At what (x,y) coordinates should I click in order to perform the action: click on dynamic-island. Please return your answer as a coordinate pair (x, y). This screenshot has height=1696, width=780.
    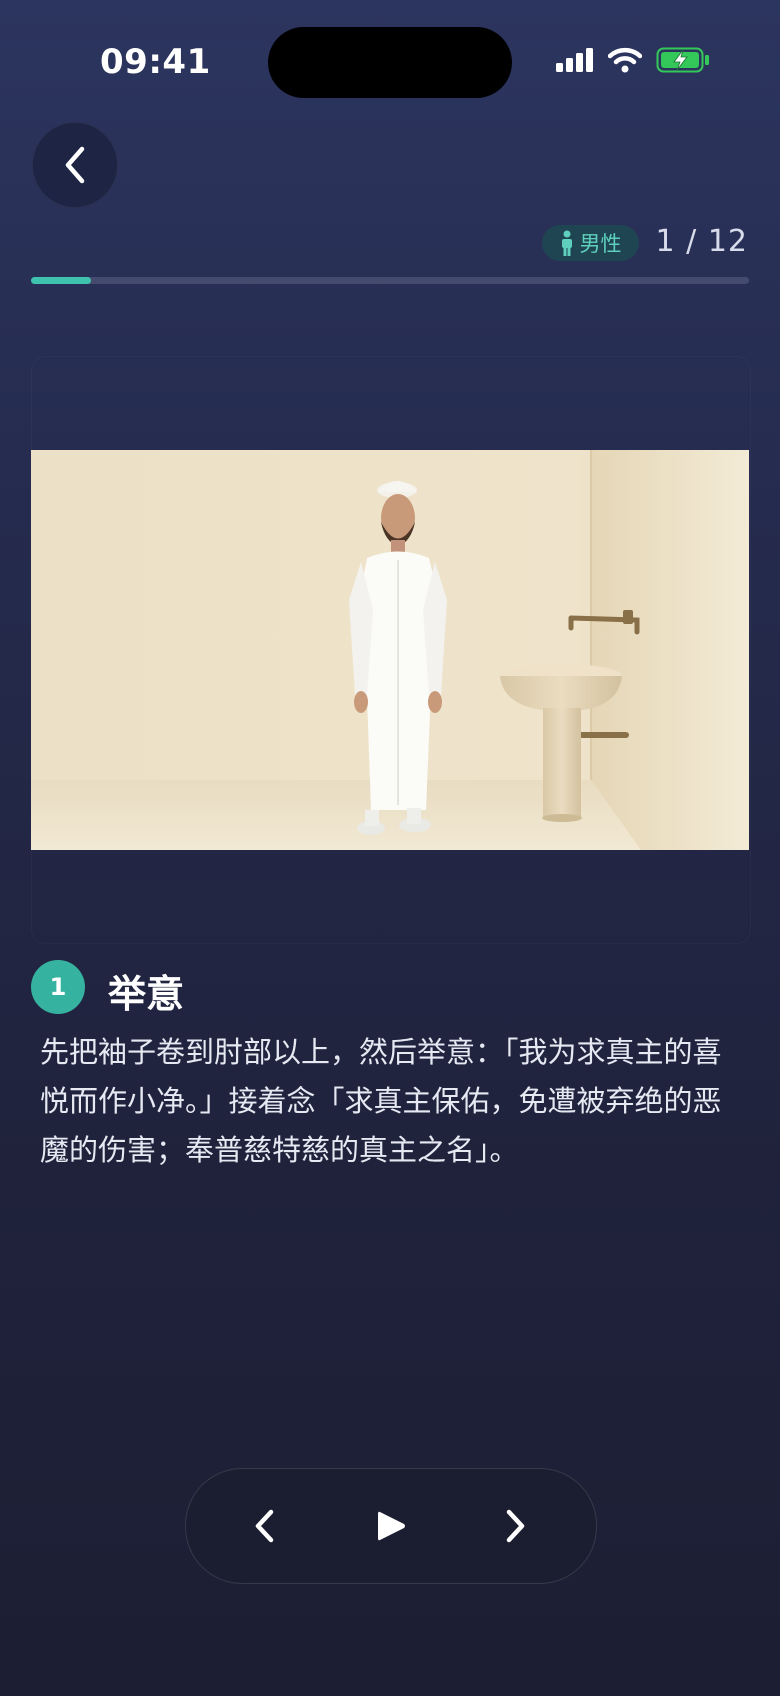
    Looking at the image, I should click on (390, 62).